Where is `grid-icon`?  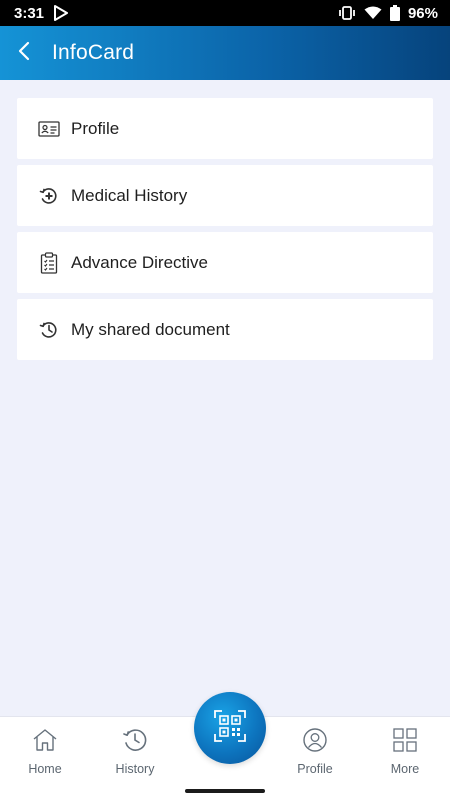
grid-icon is located at coordinates (405, 740).